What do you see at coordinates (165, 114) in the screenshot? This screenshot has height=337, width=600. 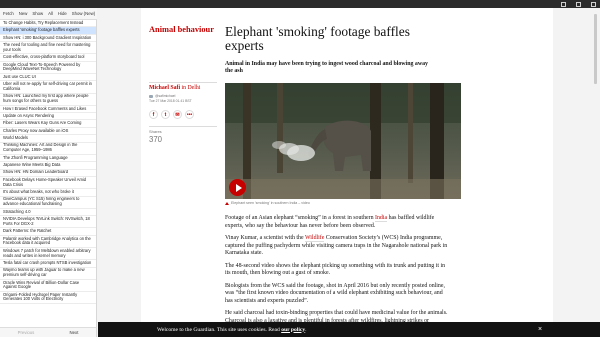 I see `twitter-share-icon: t` at bounding box center [165, 114].